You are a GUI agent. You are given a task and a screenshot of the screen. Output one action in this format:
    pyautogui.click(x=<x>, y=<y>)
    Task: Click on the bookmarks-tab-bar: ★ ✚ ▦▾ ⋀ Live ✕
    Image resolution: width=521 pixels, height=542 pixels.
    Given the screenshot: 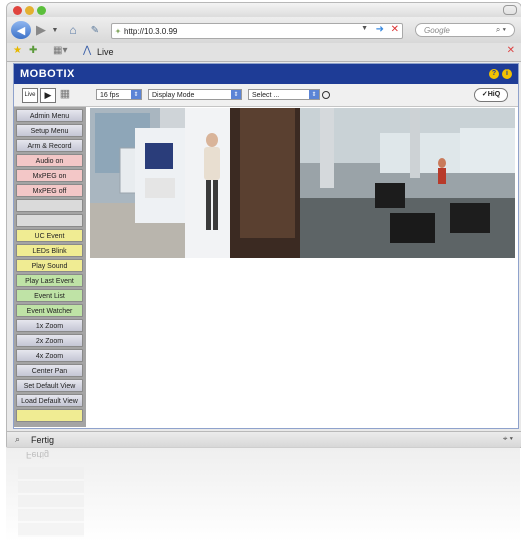 What is the action you would take?
    pyautogui.click(x=264, y=52)
    